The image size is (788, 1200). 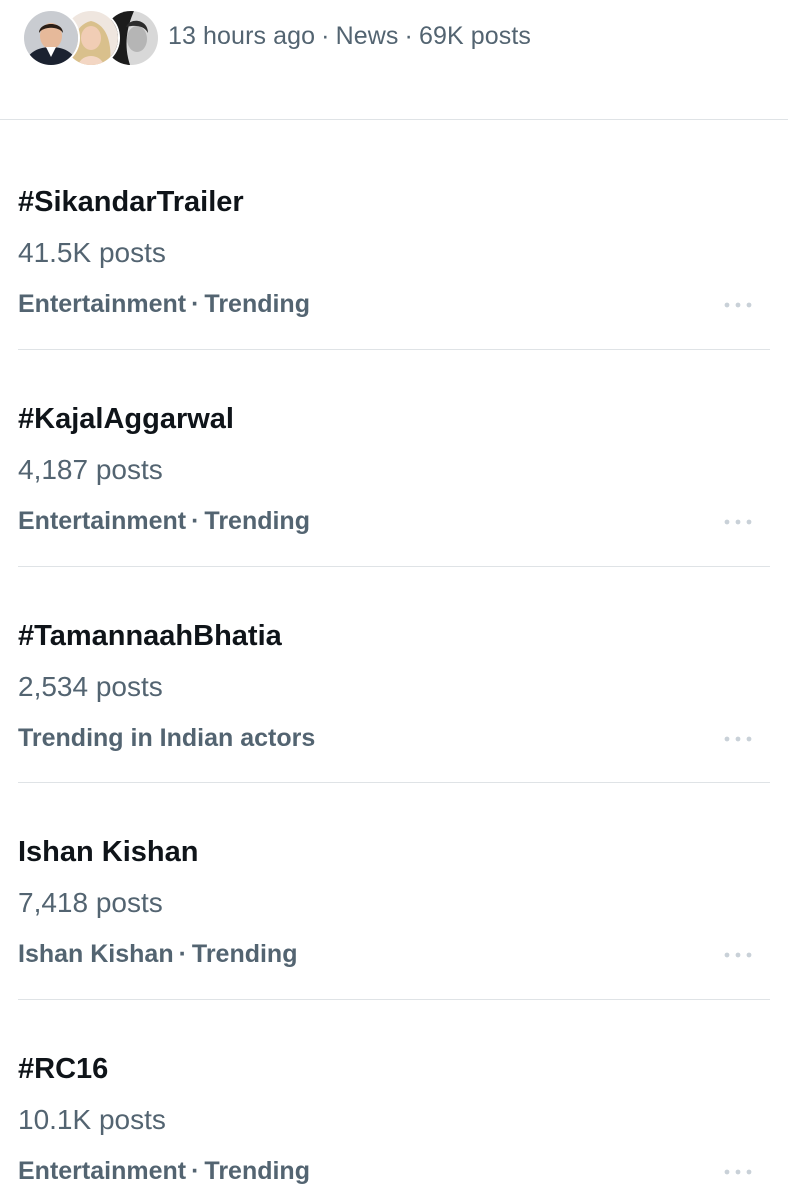 What do you see at coordinates (131, 202) in the screenshot?
I see `trend-title: #SikandarTrailer` at bounding box center [131, 202].